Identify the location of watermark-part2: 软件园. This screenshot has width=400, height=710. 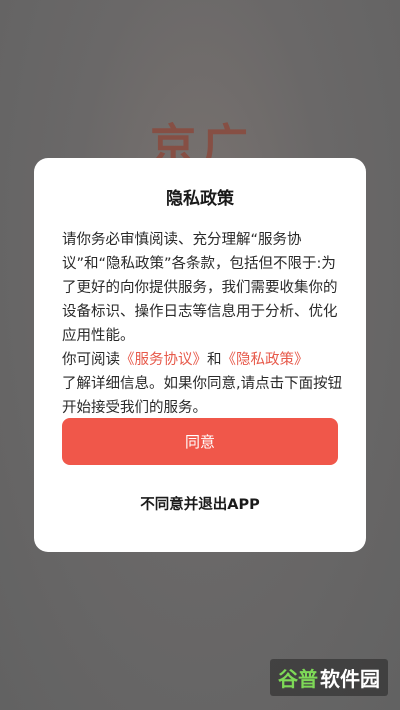
(350, 679).